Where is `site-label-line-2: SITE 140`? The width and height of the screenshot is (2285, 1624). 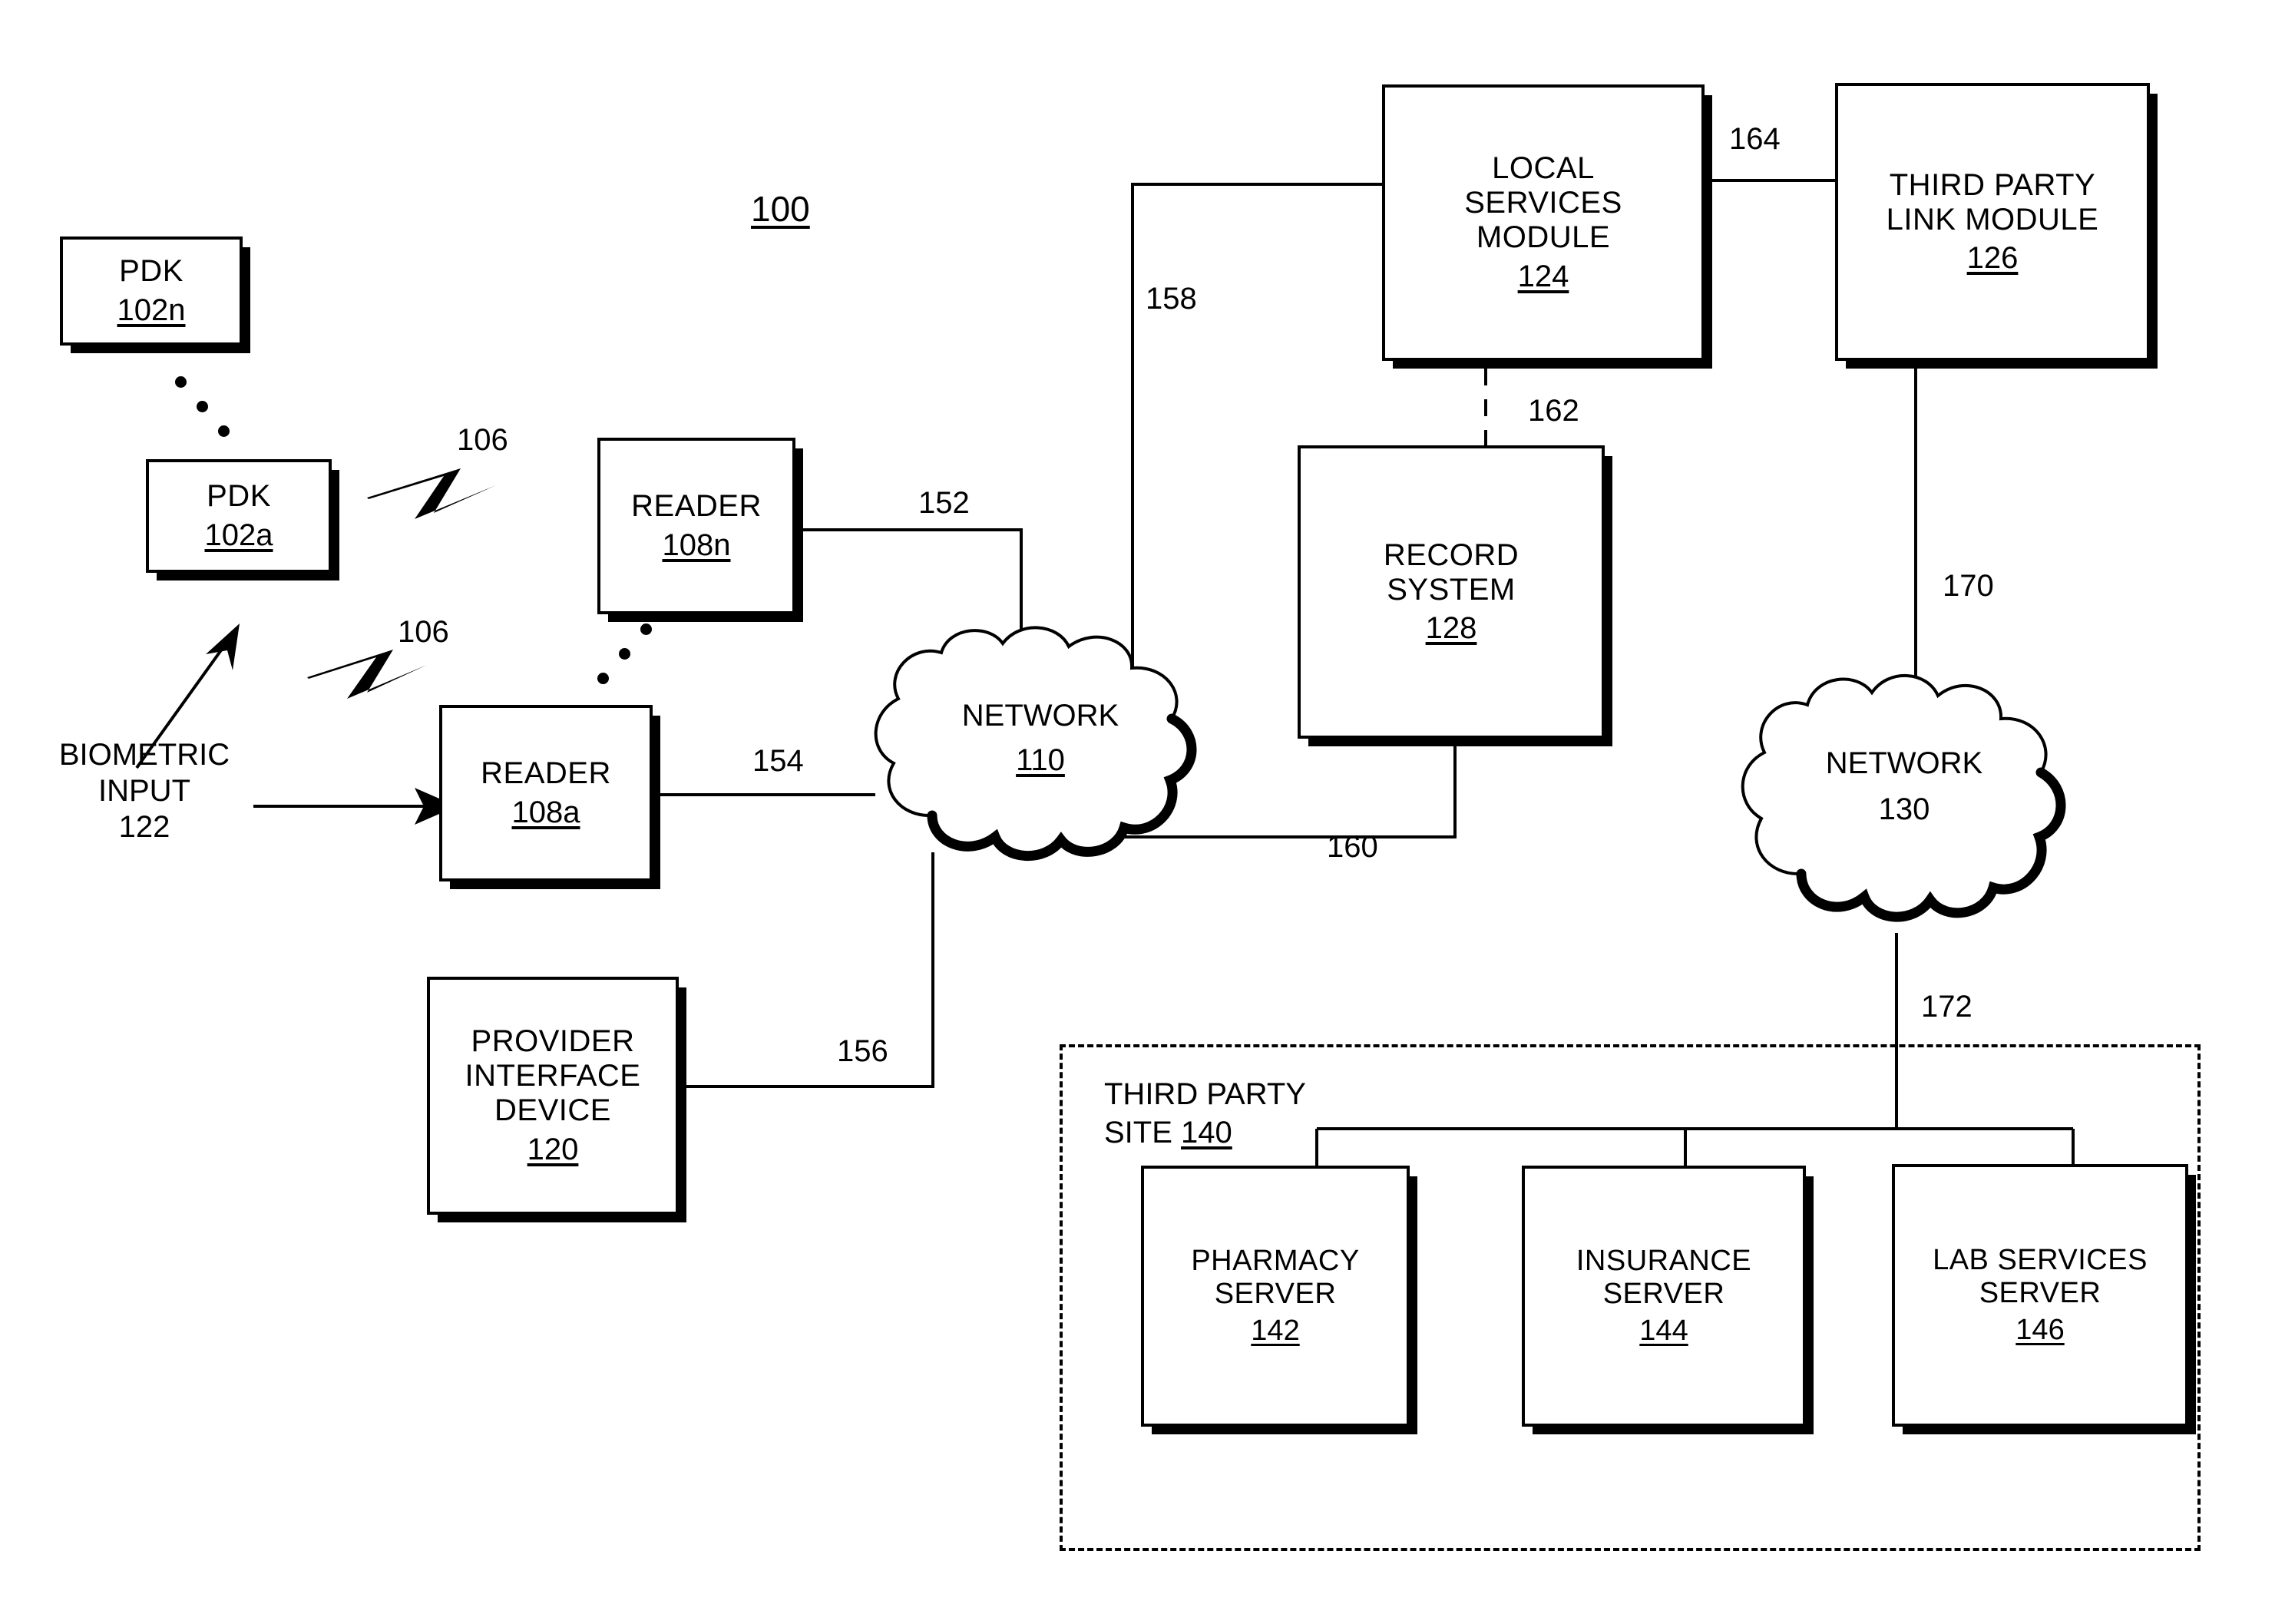
site-label-line-2: SITE 140 is located at coordinates (1205, 1132).